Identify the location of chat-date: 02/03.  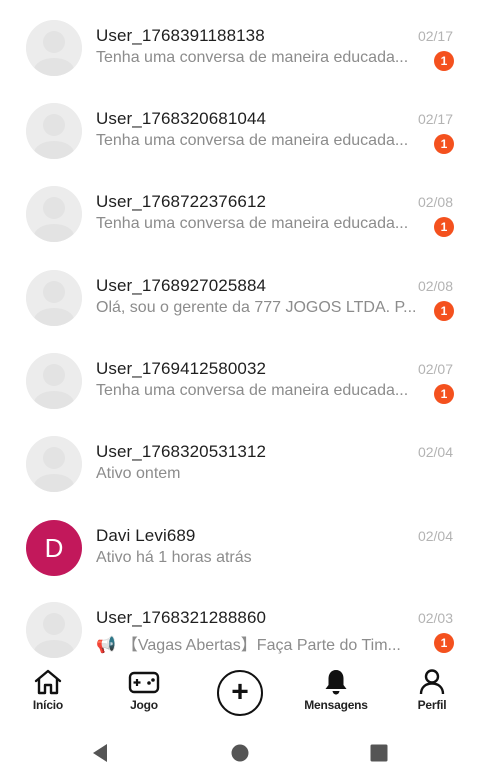
(435, 618).